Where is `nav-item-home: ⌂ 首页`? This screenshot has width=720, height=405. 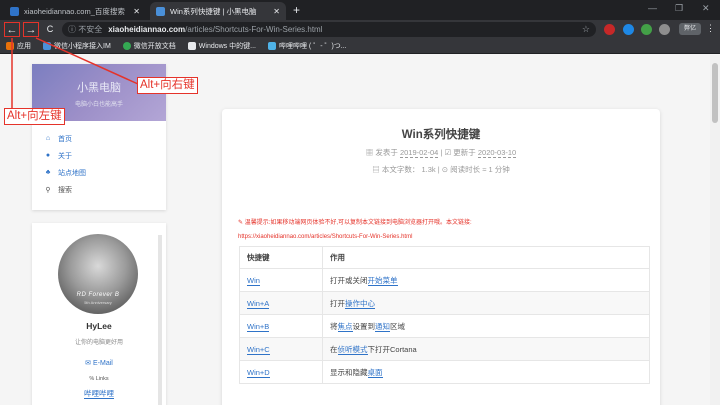 nav-item-home: ⌂ 首页 is located at coordinates (99, 138).